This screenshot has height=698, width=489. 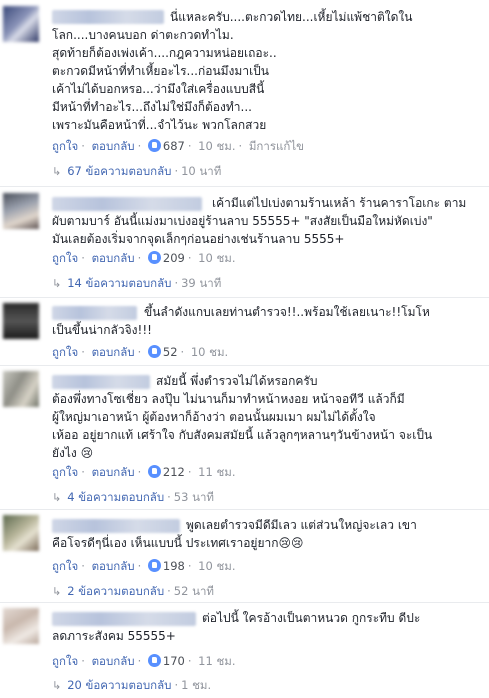 What do you see at coordinates (133, 591) in the screenshot?
I see `view-replies-link: ↳ 2 ข้อความตอบกลับ · 52 นาที` at bounding box center [133, 591].